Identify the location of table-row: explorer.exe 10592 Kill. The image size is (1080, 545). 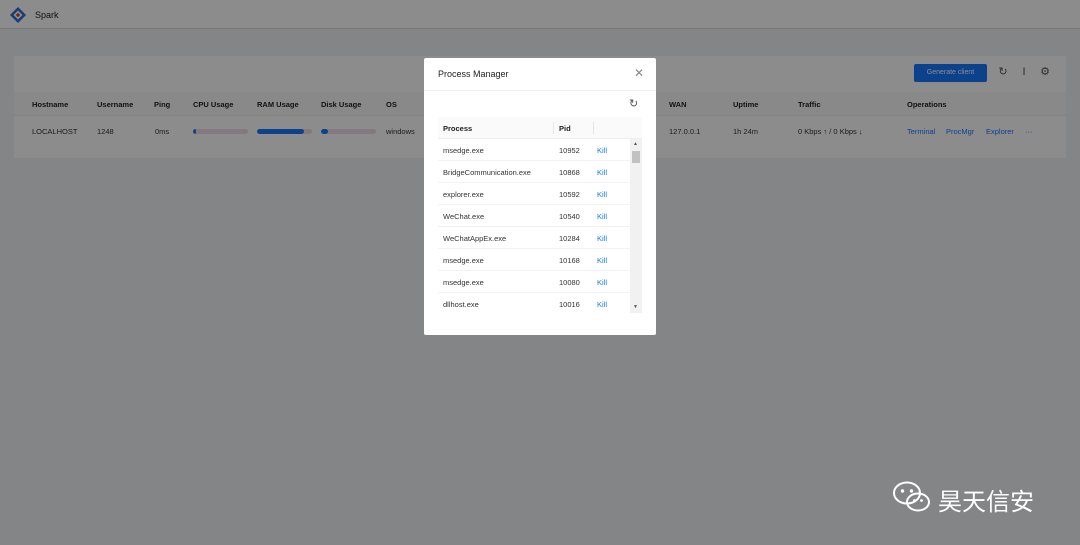
(534, 194).